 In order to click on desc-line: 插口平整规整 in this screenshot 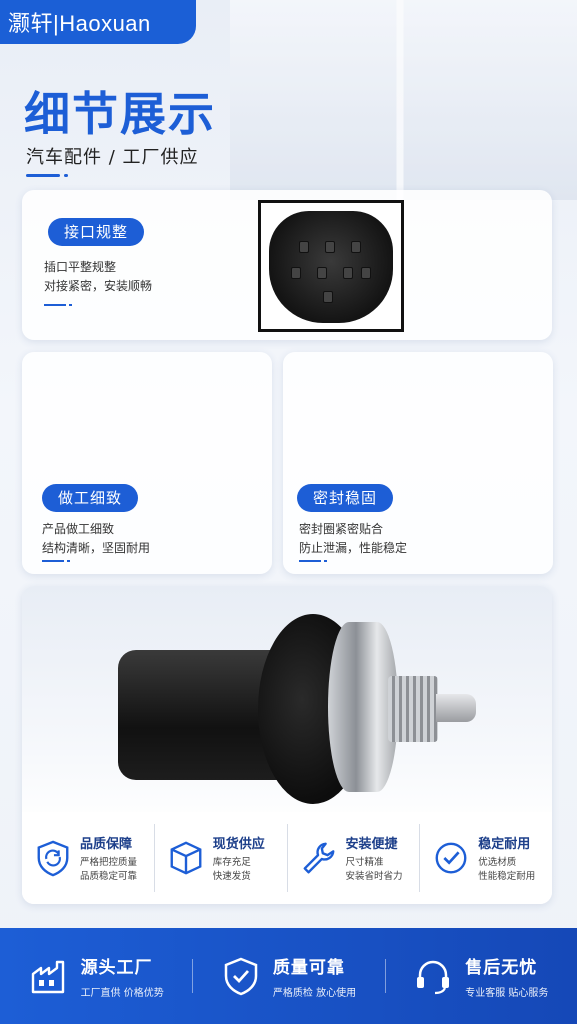, I will do `click(80, 267)`.